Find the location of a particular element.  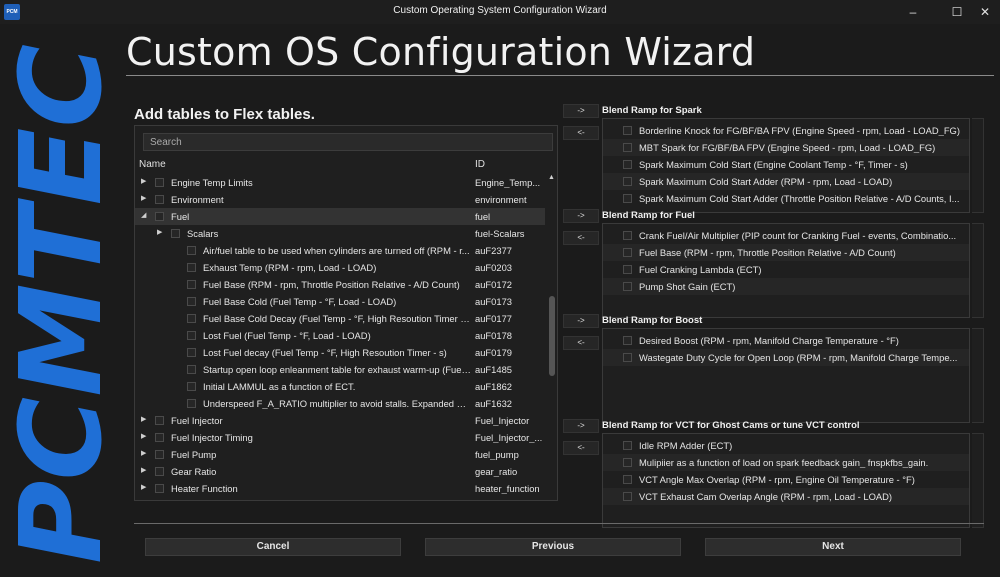

maximize-button: ☐ is located at coordinates (957, 12).